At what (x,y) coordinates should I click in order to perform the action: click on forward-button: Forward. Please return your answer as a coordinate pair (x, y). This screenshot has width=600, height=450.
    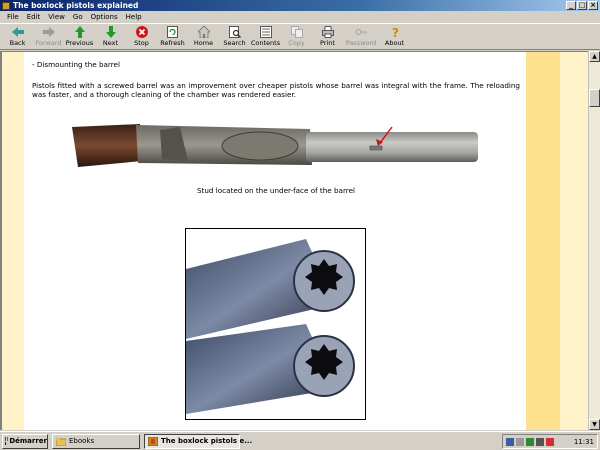
    Looking at the image, I should click on (48, 37).